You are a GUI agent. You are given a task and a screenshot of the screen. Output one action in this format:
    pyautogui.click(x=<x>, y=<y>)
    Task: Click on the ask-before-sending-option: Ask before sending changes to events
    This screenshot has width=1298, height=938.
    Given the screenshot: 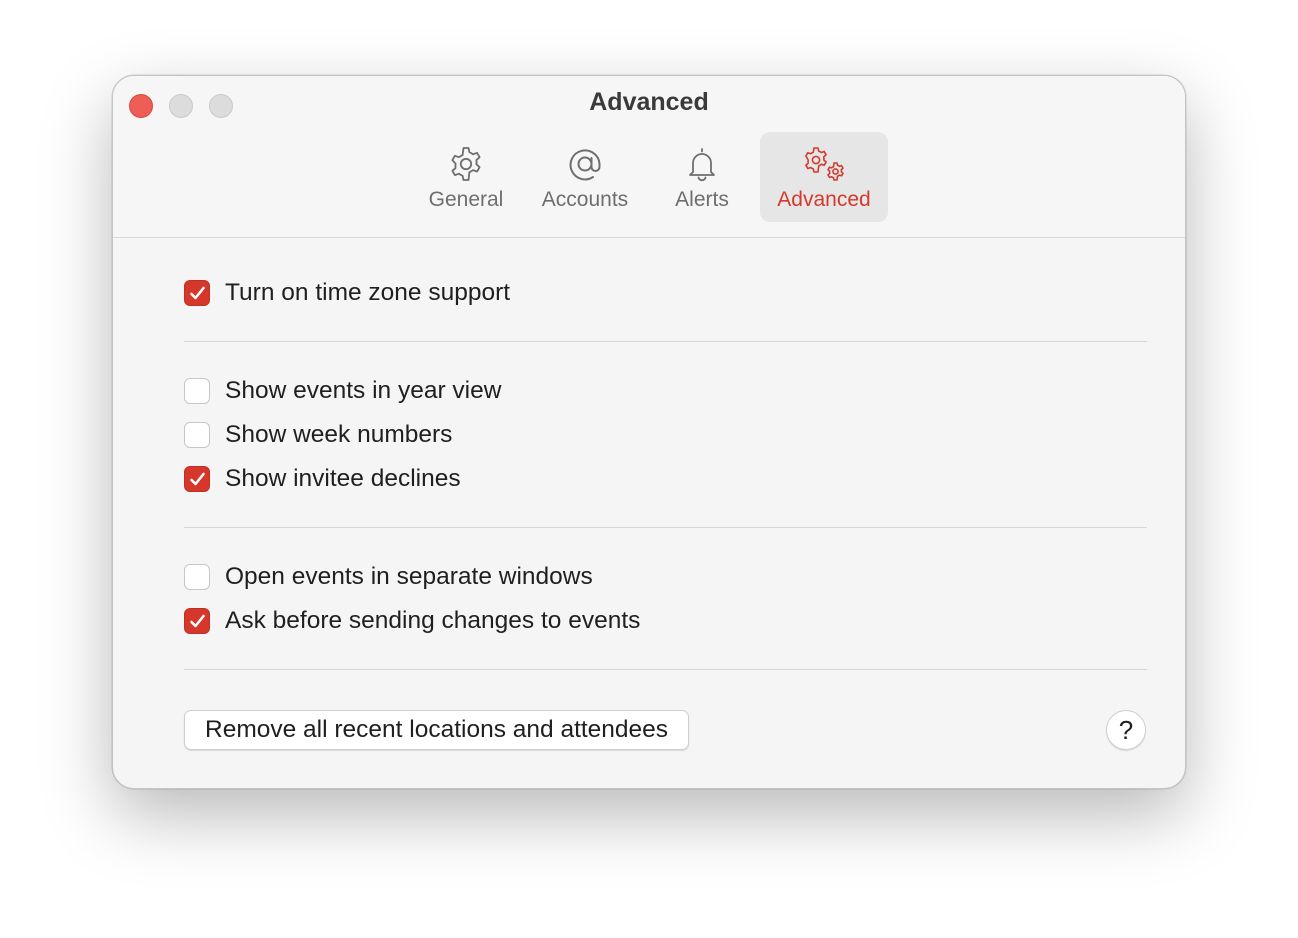 What is the action you would take?
    pyautogui.click(x=412, y=621)
    